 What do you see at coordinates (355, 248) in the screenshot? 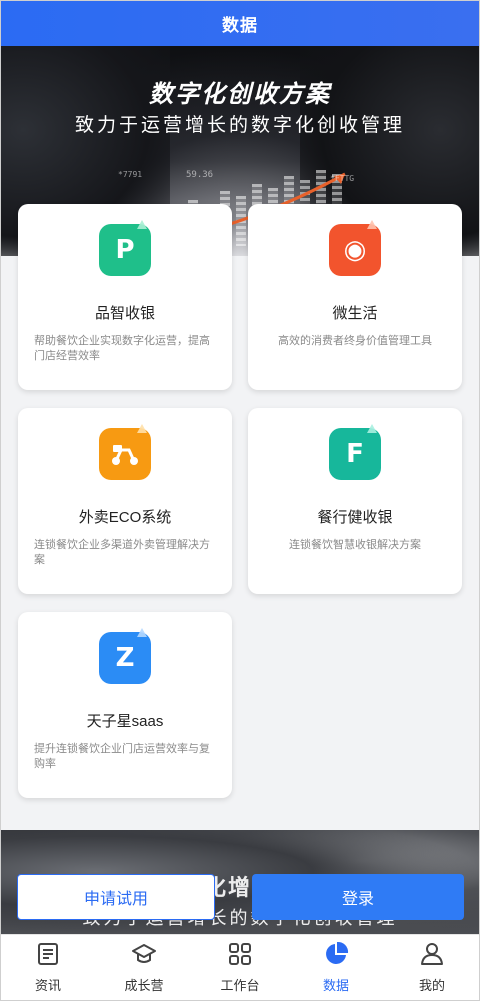
I see `weishenghuo-icon: ◉` at bounding box center [355, 248].